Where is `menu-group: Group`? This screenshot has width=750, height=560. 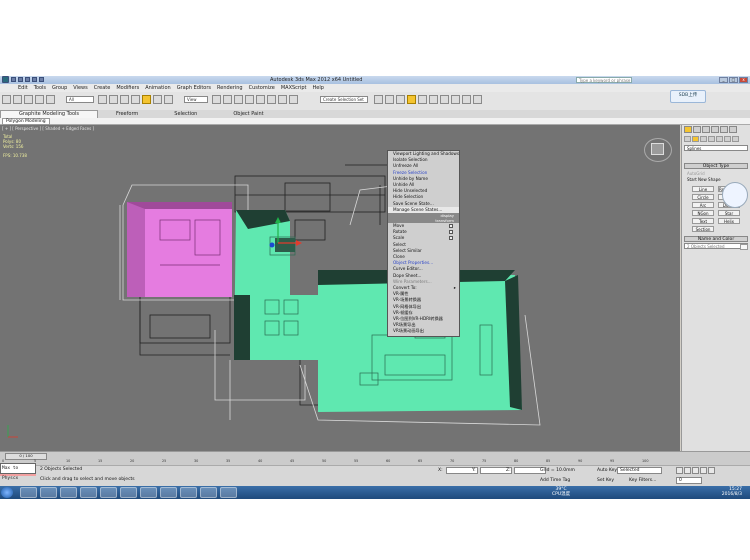
menu-group: Group is located at coordinates (59, 88).